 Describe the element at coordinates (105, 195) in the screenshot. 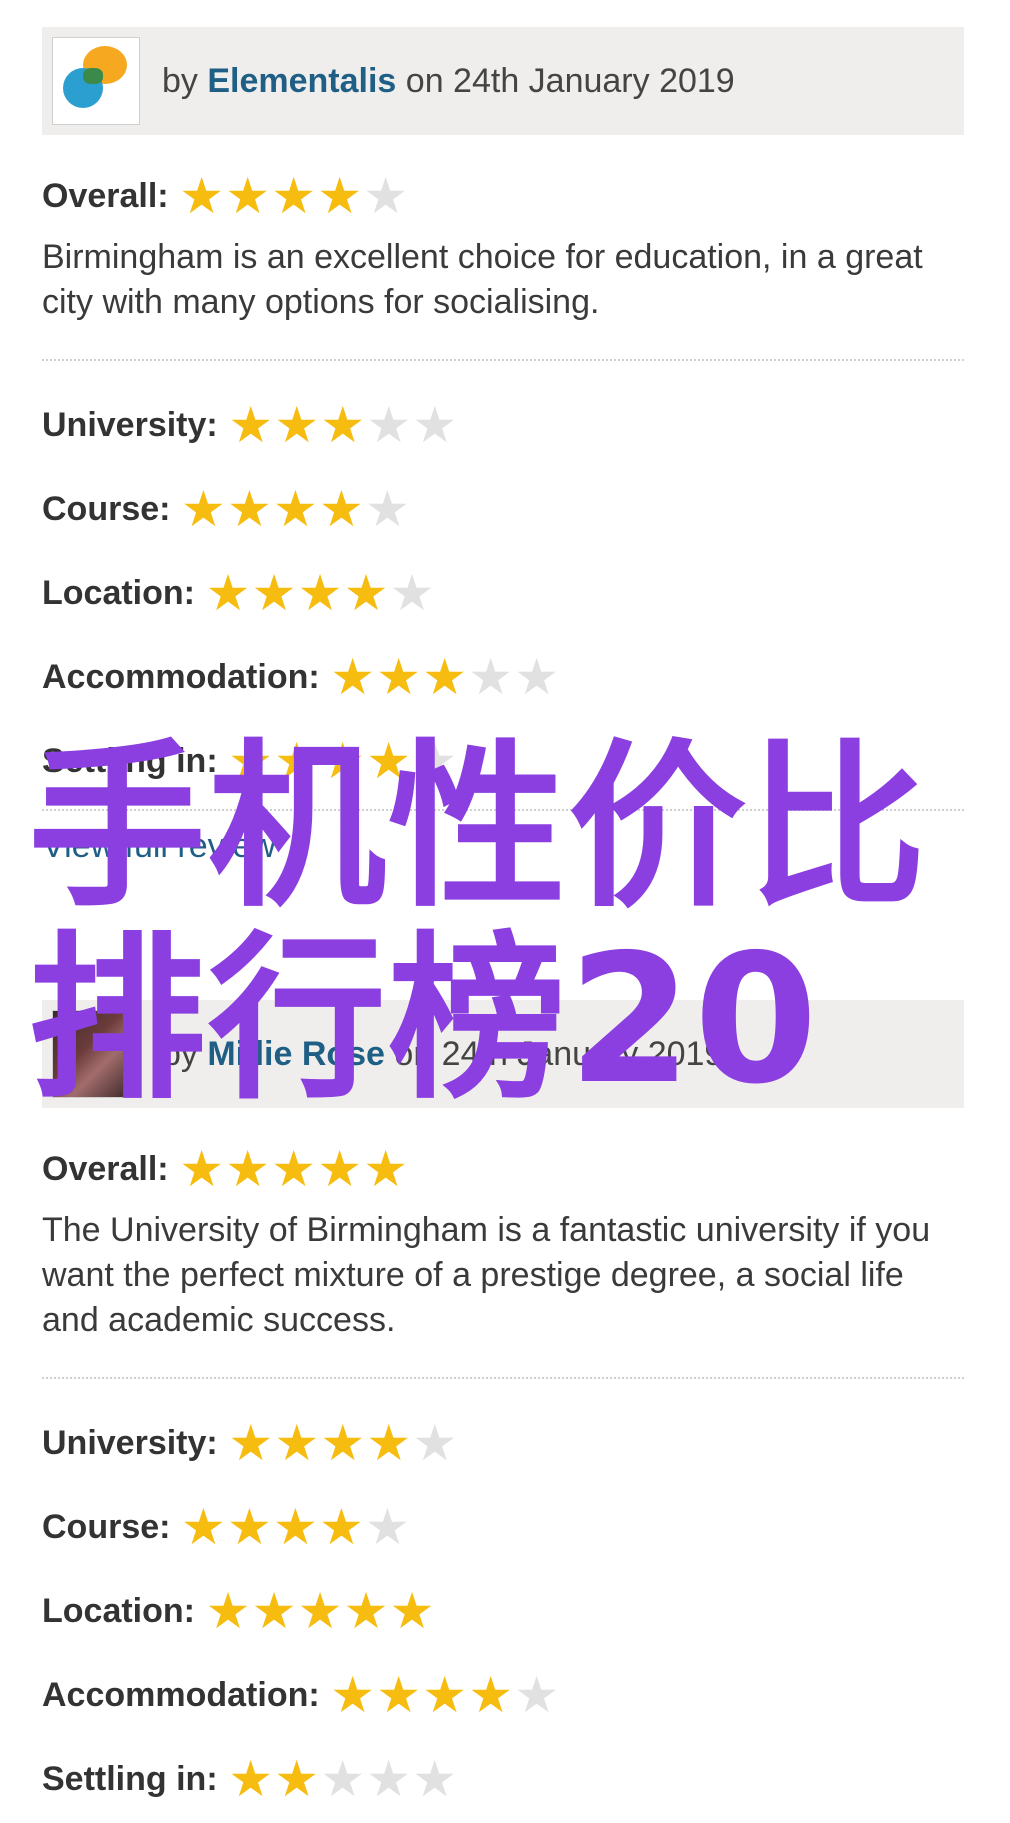

I see `overall-label: Overall:` at that location.